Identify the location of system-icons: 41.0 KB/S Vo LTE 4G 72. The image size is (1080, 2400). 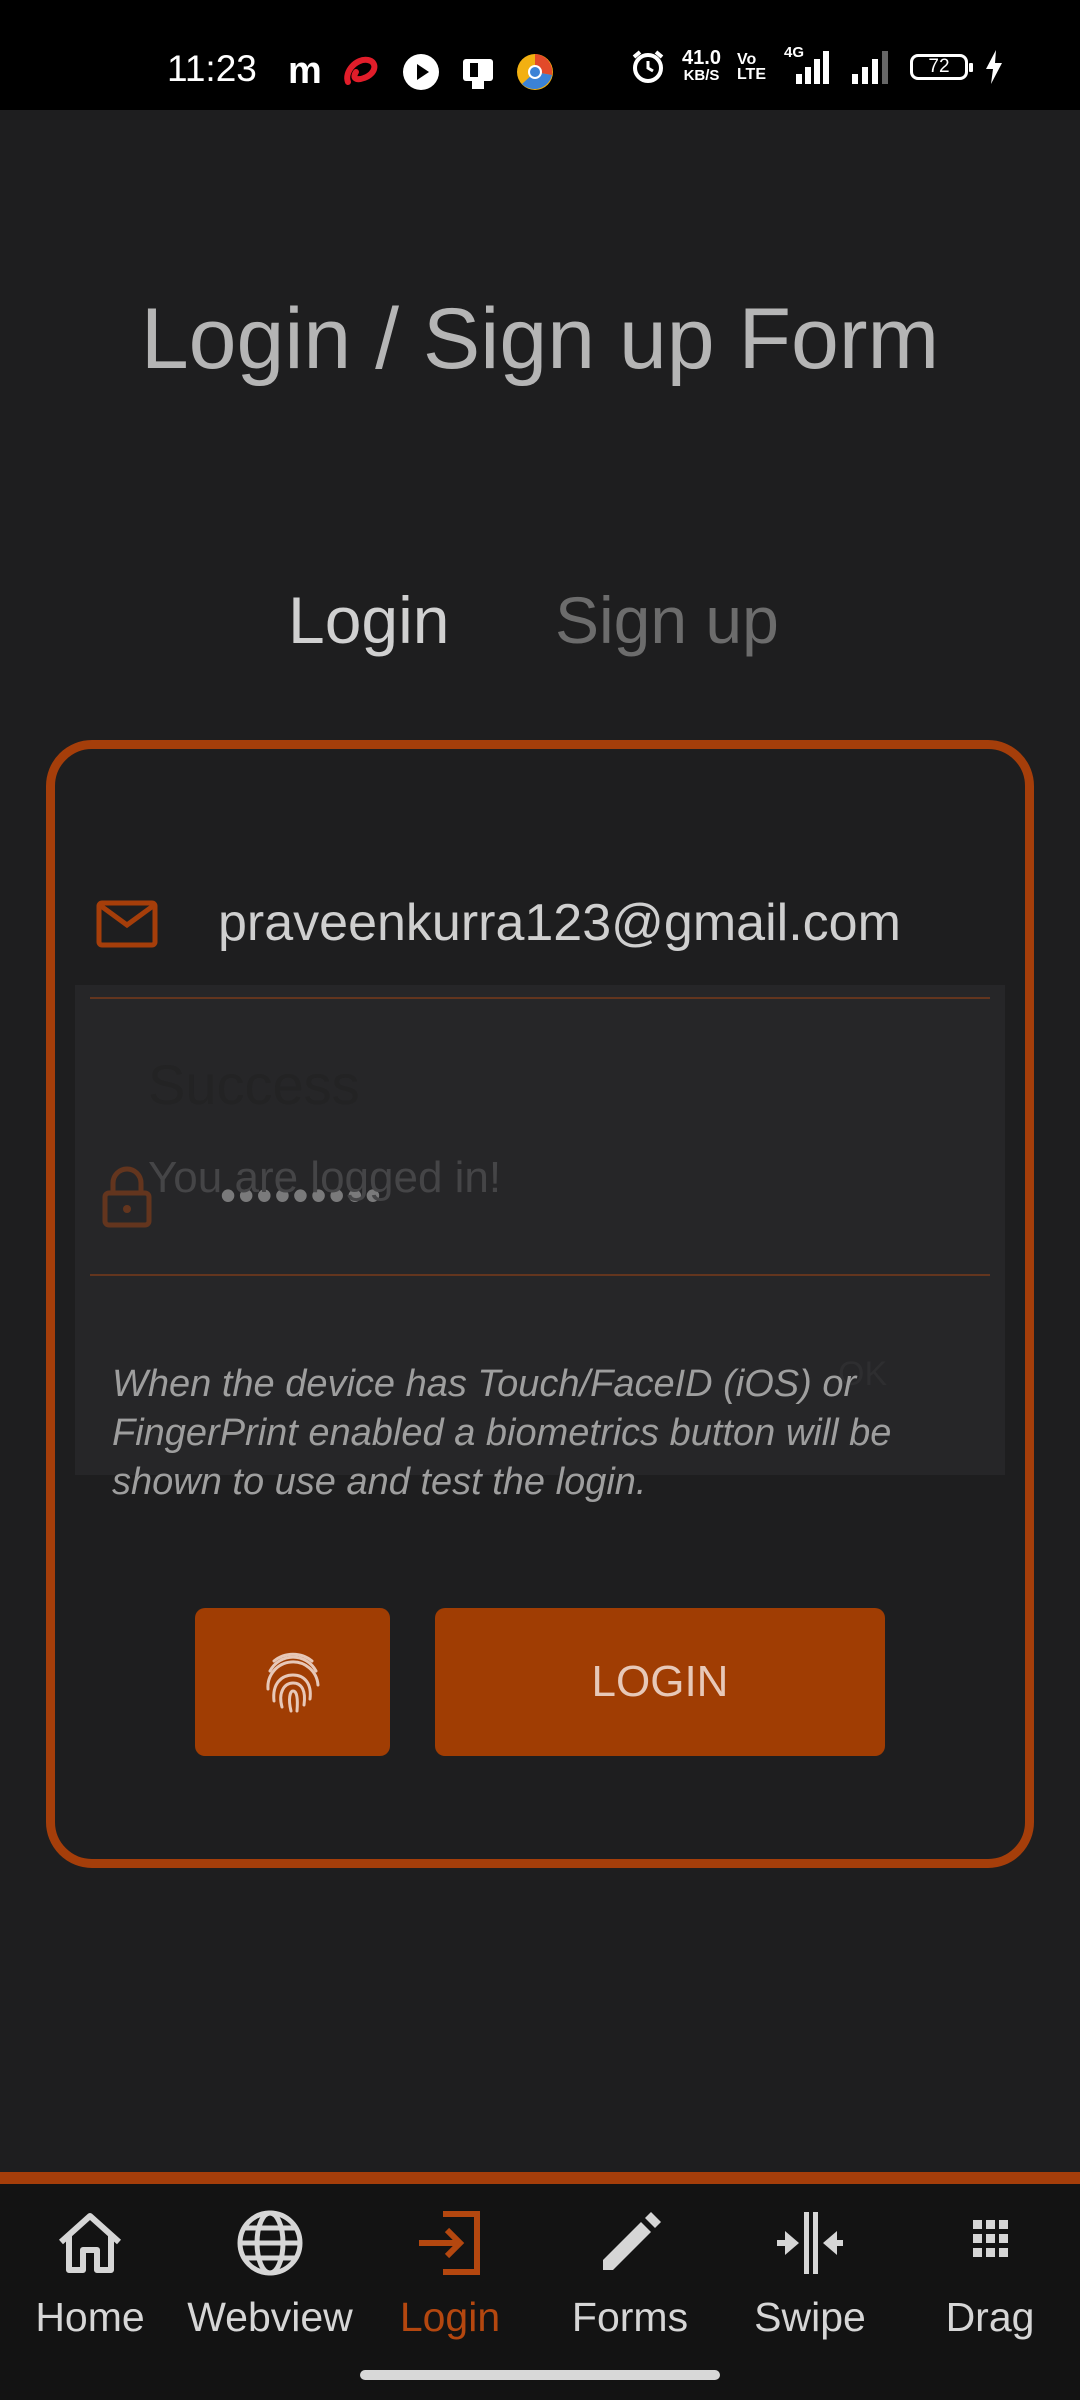
(817, 65).